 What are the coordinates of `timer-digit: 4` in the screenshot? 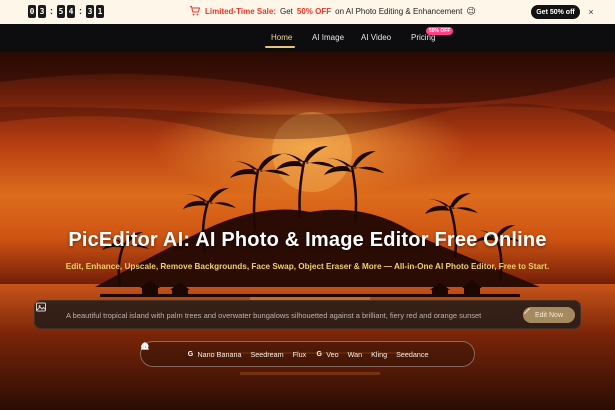 It's located at (71, 11).